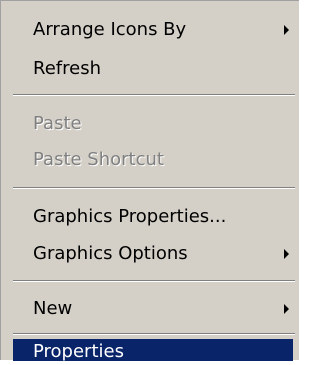 This screenshot has width=320, height=365. Describe the element at coordinates (53, 308) in the screenshot. I see `menu-item-label: New` at that location.